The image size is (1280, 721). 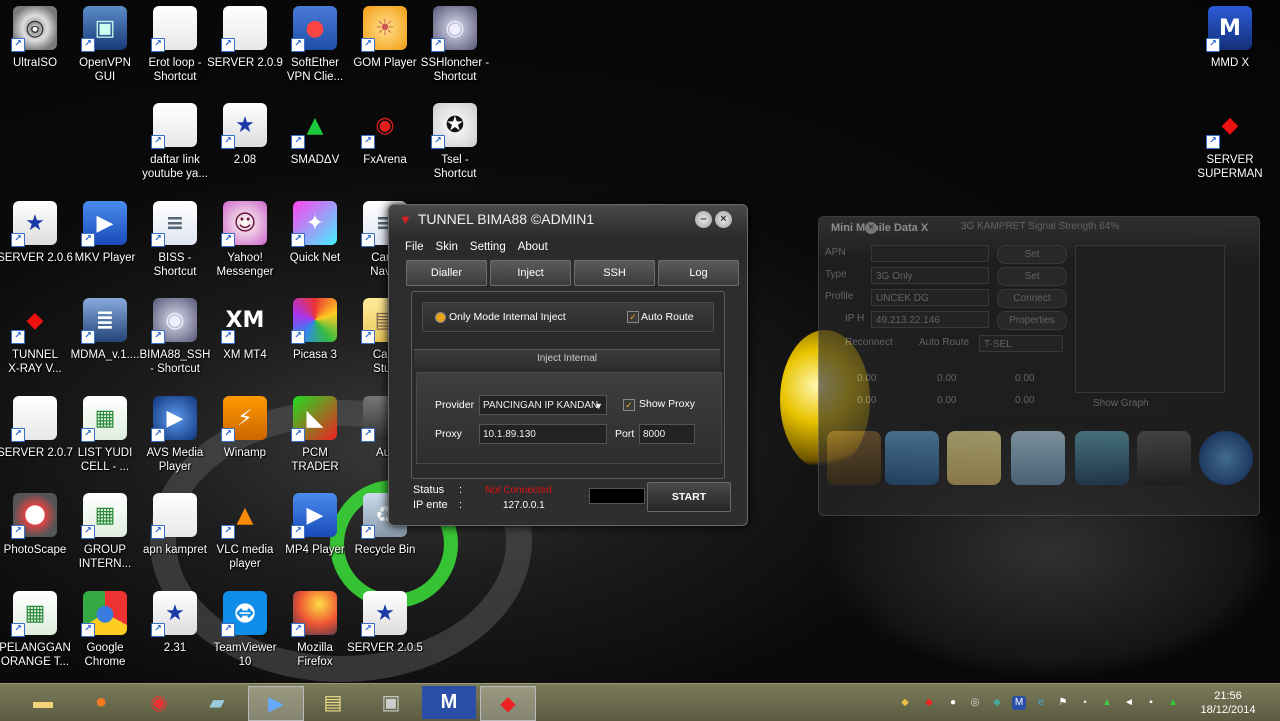 I want to click on flag-icon: ⚑, so click(x=1063, y=703).